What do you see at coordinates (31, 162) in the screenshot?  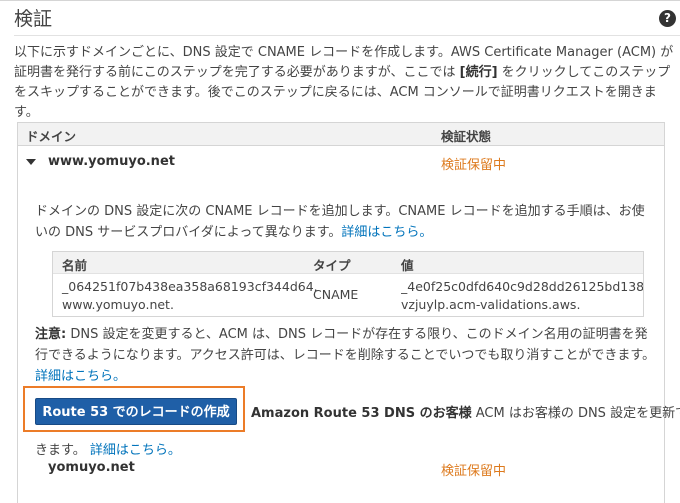 I see `caret-down-icon` at bounding box center [31, 162].